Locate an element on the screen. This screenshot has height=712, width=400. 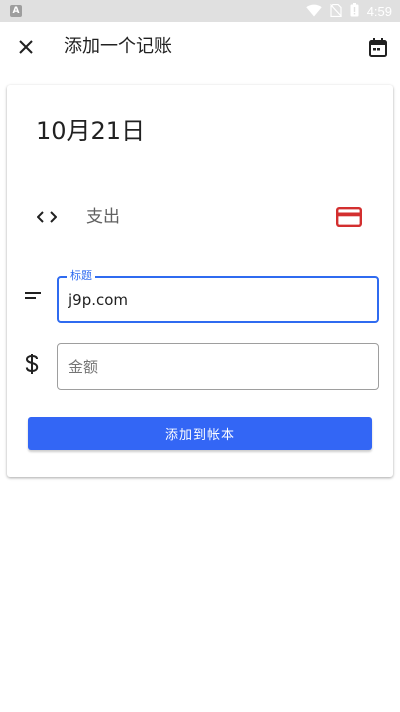
payment-method-button is located at coordinates (349, 217).